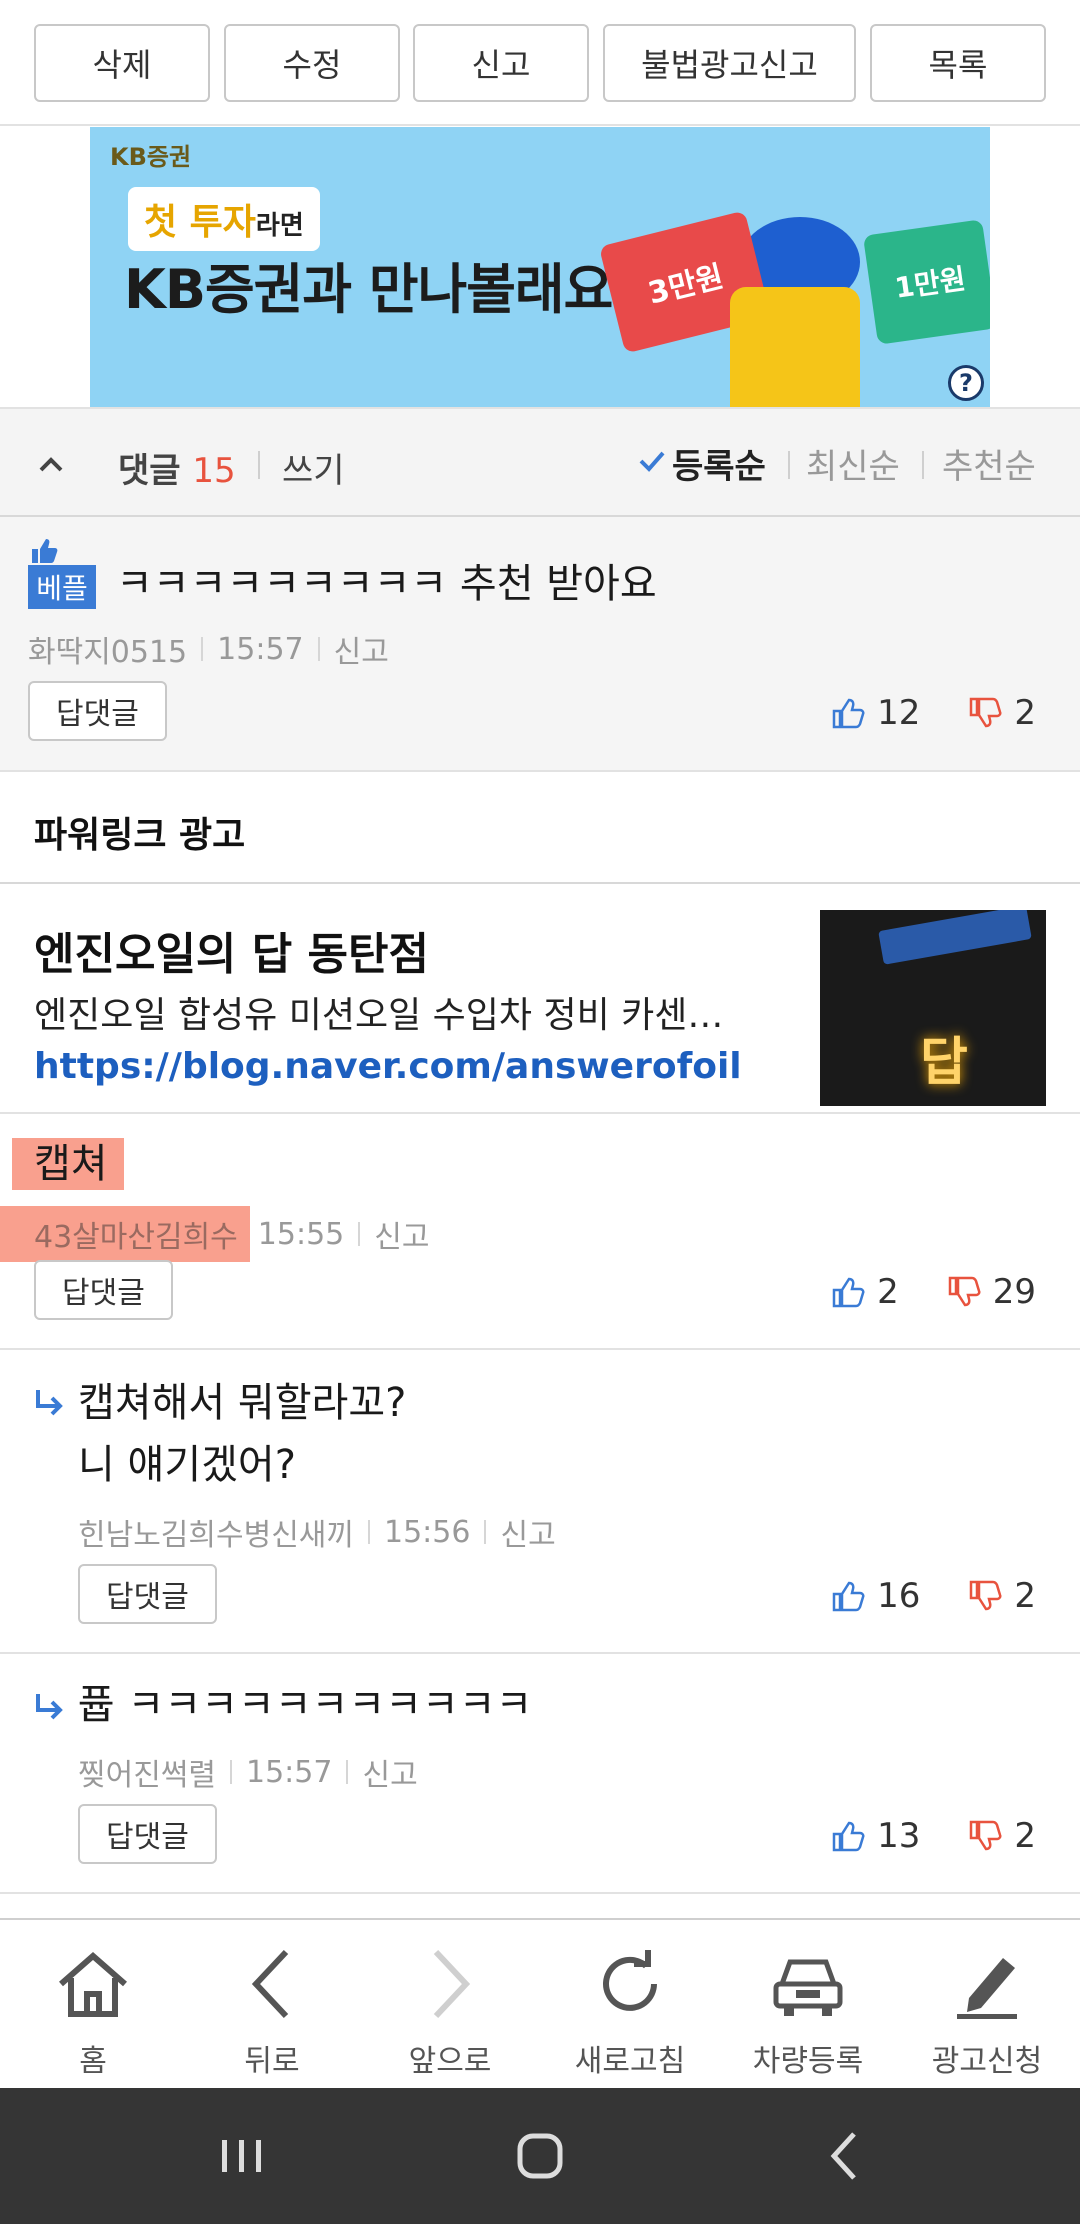 The height and width of the screenshot is (2224, 1080). What do you see at coordinates (313, 467) in the screenshot?
I see `write-comment-link: 쓰기` at bounding box center [313, 467].